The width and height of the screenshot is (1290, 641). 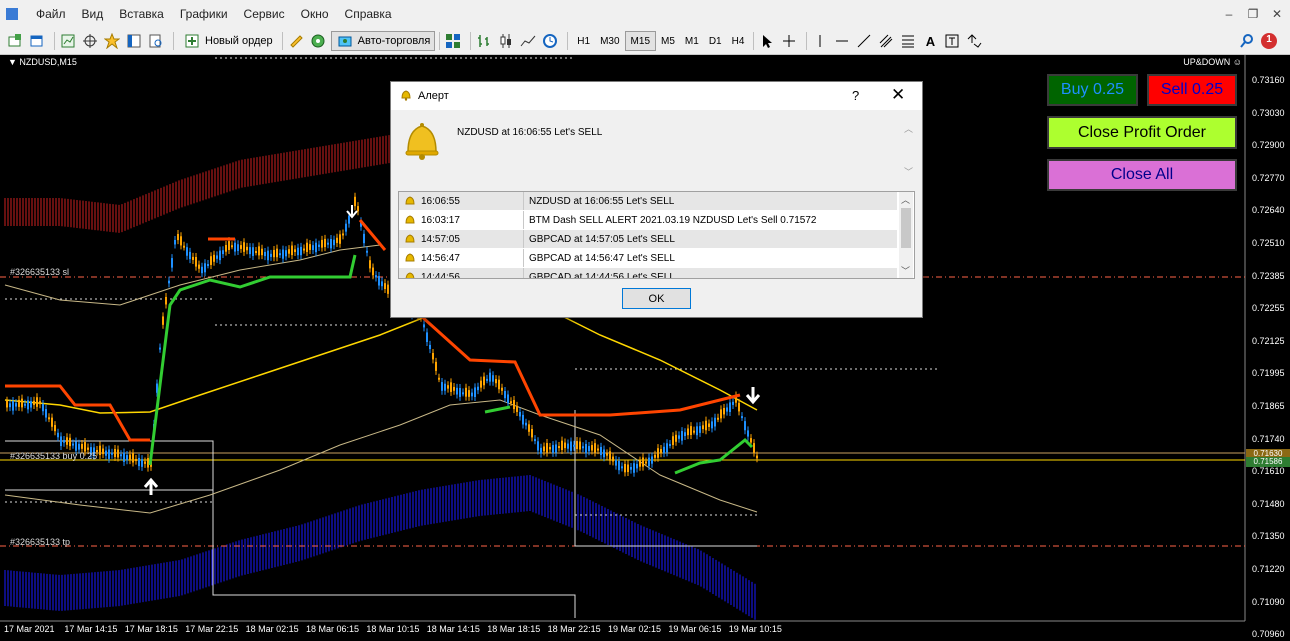 I want to click on list-scrollbar: ︿ ﹀, so click(x=906, y=235).